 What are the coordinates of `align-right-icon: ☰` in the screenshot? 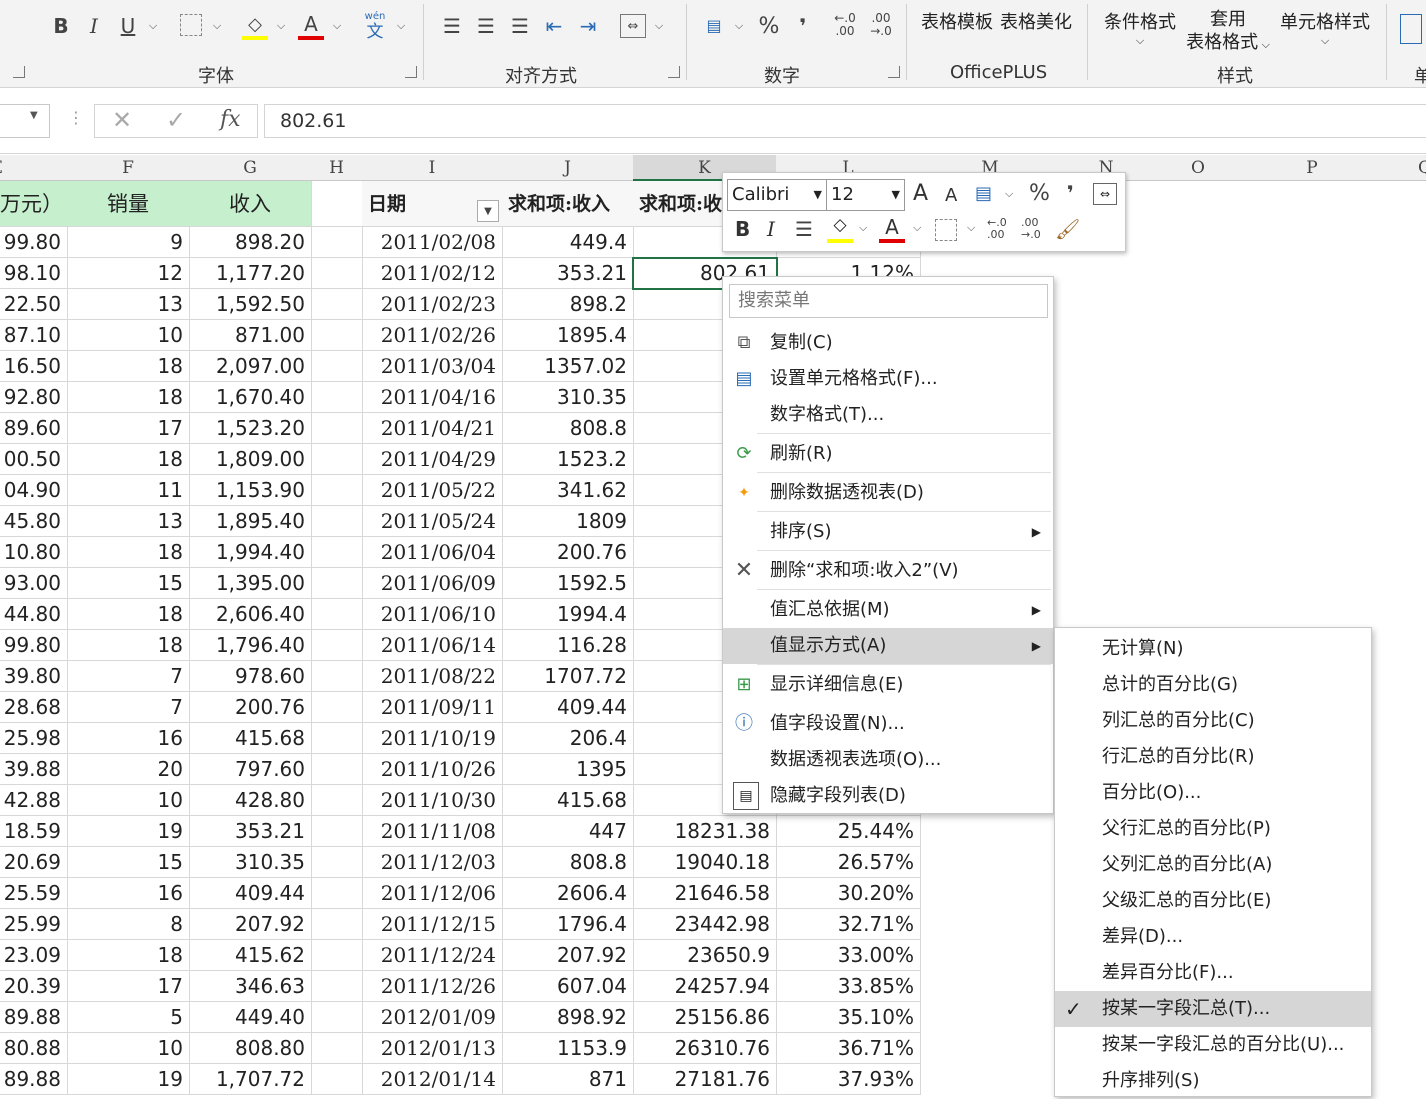 It's located at (520, 26).